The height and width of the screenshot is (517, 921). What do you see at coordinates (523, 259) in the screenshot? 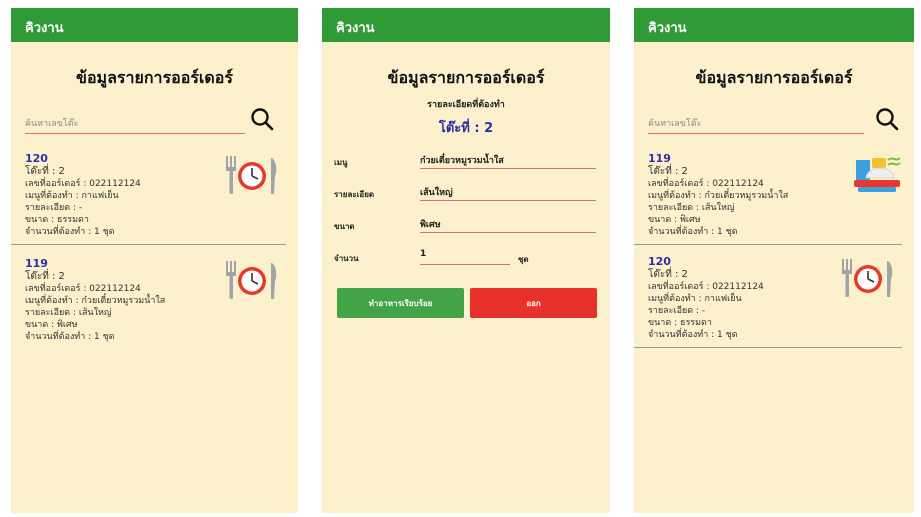
I see `quantity-unit: ชุด` at bounding box center [523, 259].